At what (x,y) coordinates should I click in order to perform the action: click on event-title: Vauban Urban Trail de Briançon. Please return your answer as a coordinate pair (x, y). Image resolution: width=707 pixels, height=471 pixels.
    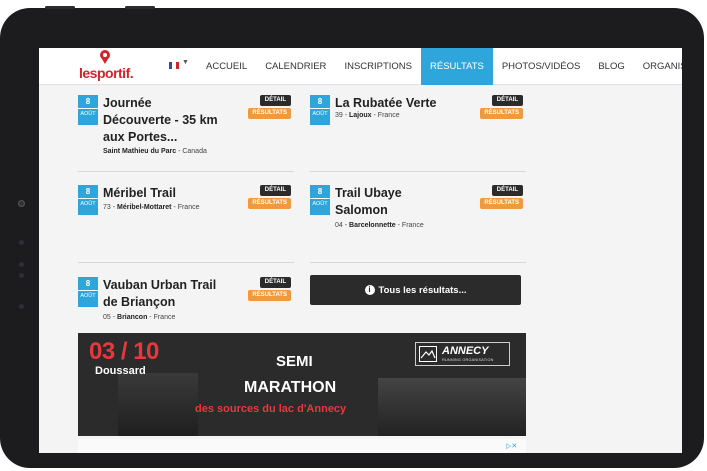
    Looking at the image, I should click on (159, 294).